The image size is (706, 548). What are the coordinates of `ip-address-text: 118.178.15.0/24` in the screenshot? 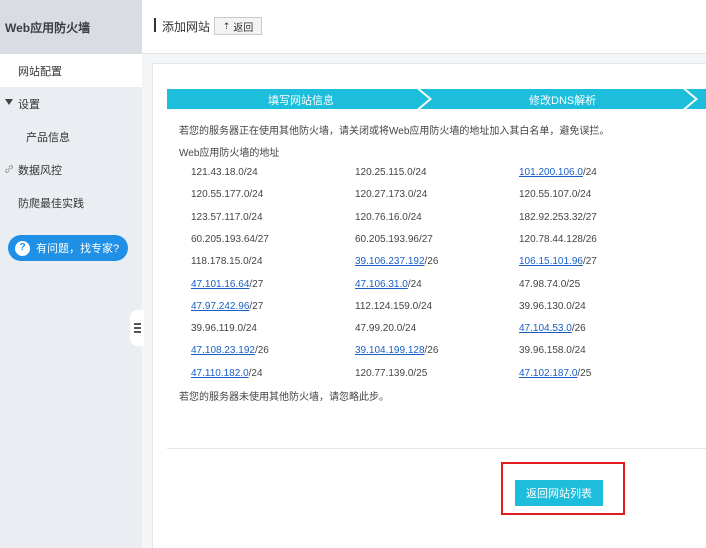 It's located at (227, 262).